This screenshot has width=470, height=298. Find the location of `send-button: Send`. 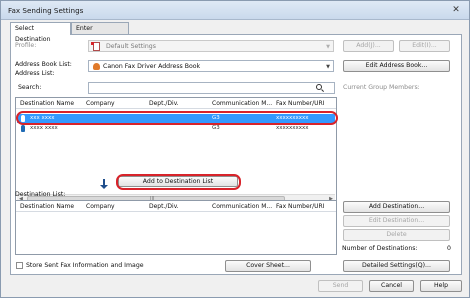

send-button: Send is located at coordinates (340, 286).